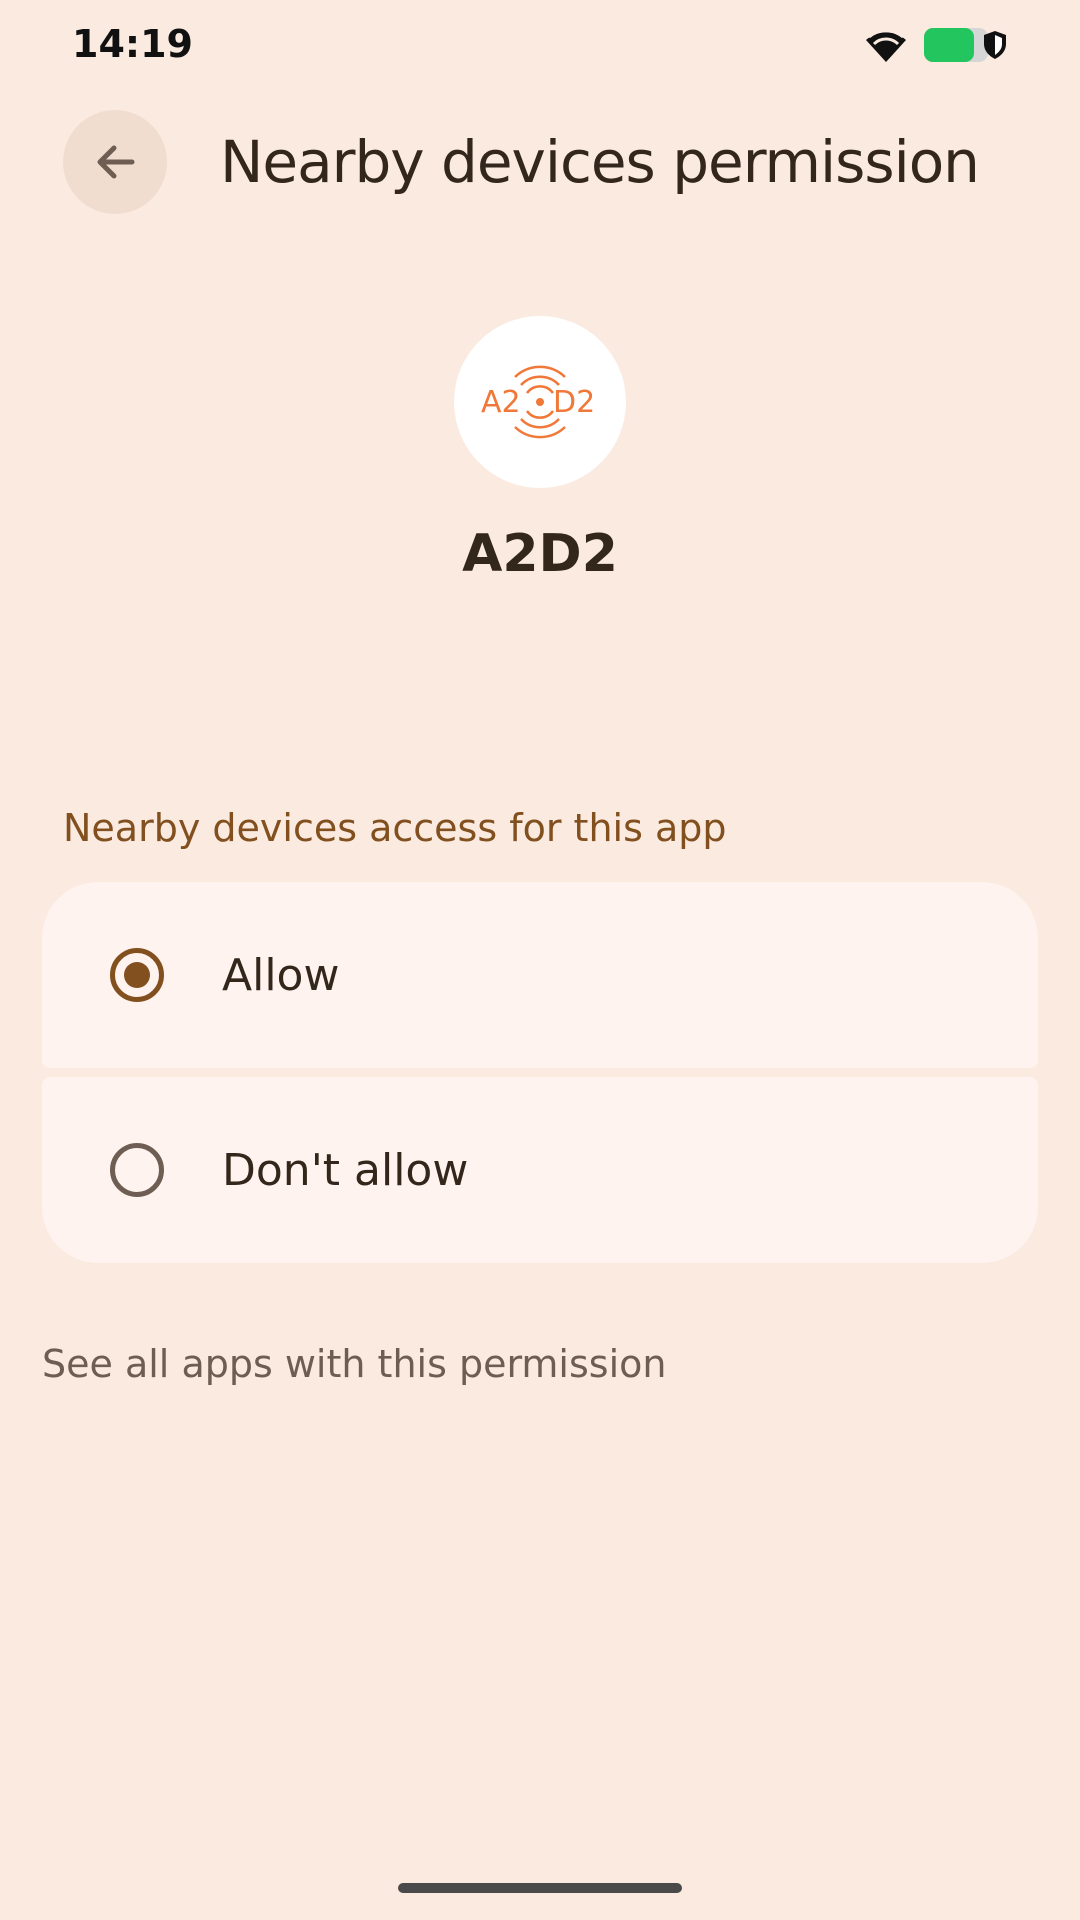  I want to click on status-clock: 14:19, so click(132, 44).